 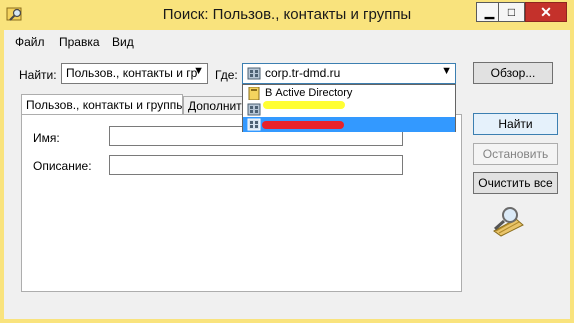 What do you see at coordinates (123, 42) in the screenshot?
I see `menu-view: Вид` at bounding box center [123, 42].